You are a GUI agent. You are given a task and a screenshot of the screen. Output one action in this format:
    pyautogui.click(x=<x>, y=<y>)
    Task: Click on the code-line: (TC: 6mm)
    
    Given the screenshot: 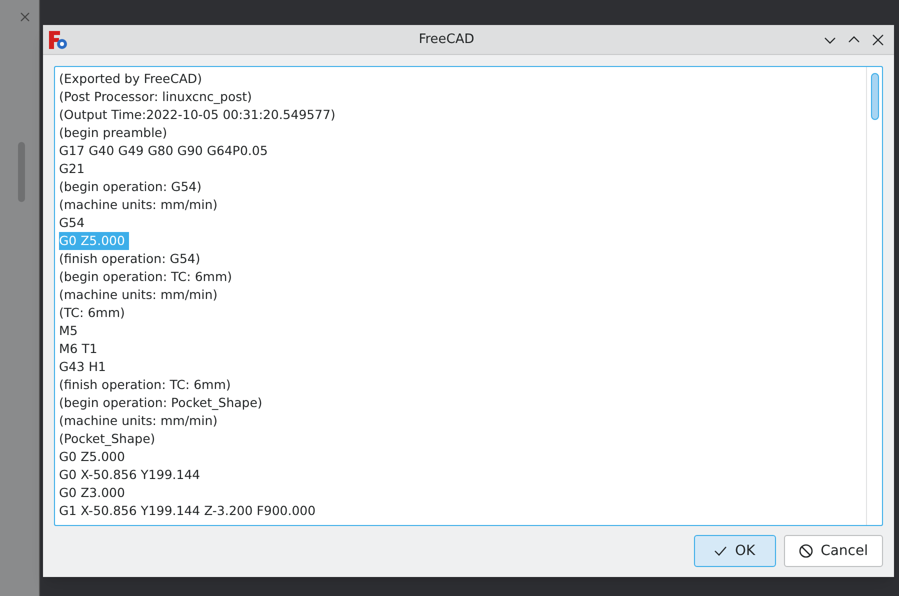 What is the action you would take?
    pyautogui.click(x=92, y=313)
    